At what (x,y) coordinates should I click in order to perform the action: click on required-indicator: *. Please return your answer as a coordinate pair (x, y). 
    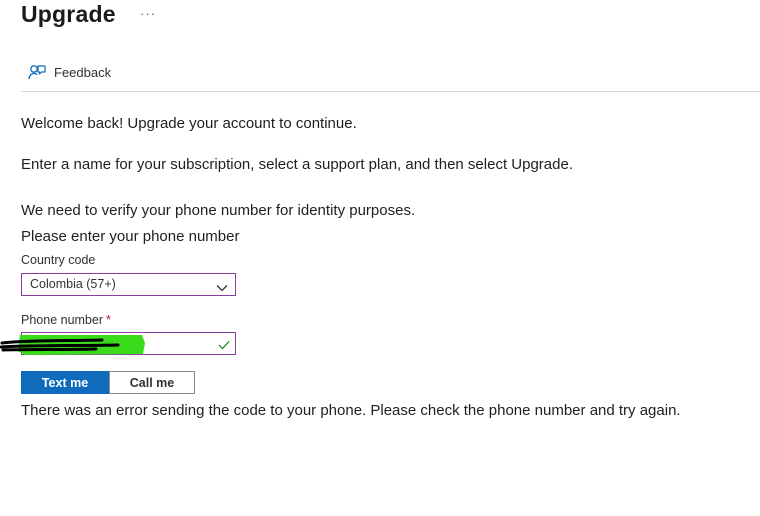
    Looking at the image, I should click on (108, 320).